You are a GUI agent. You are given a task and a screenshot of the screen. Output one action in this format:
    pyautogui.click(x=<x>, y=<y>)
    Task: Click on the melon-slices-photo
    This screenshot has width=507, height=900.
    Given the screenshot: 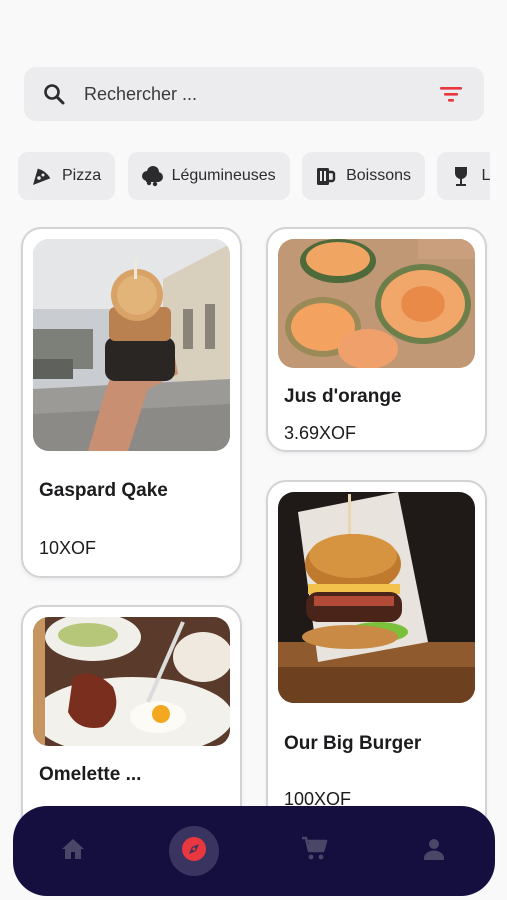 What is the action you would take?
    pyautogui.click(x=376, y=303)
    